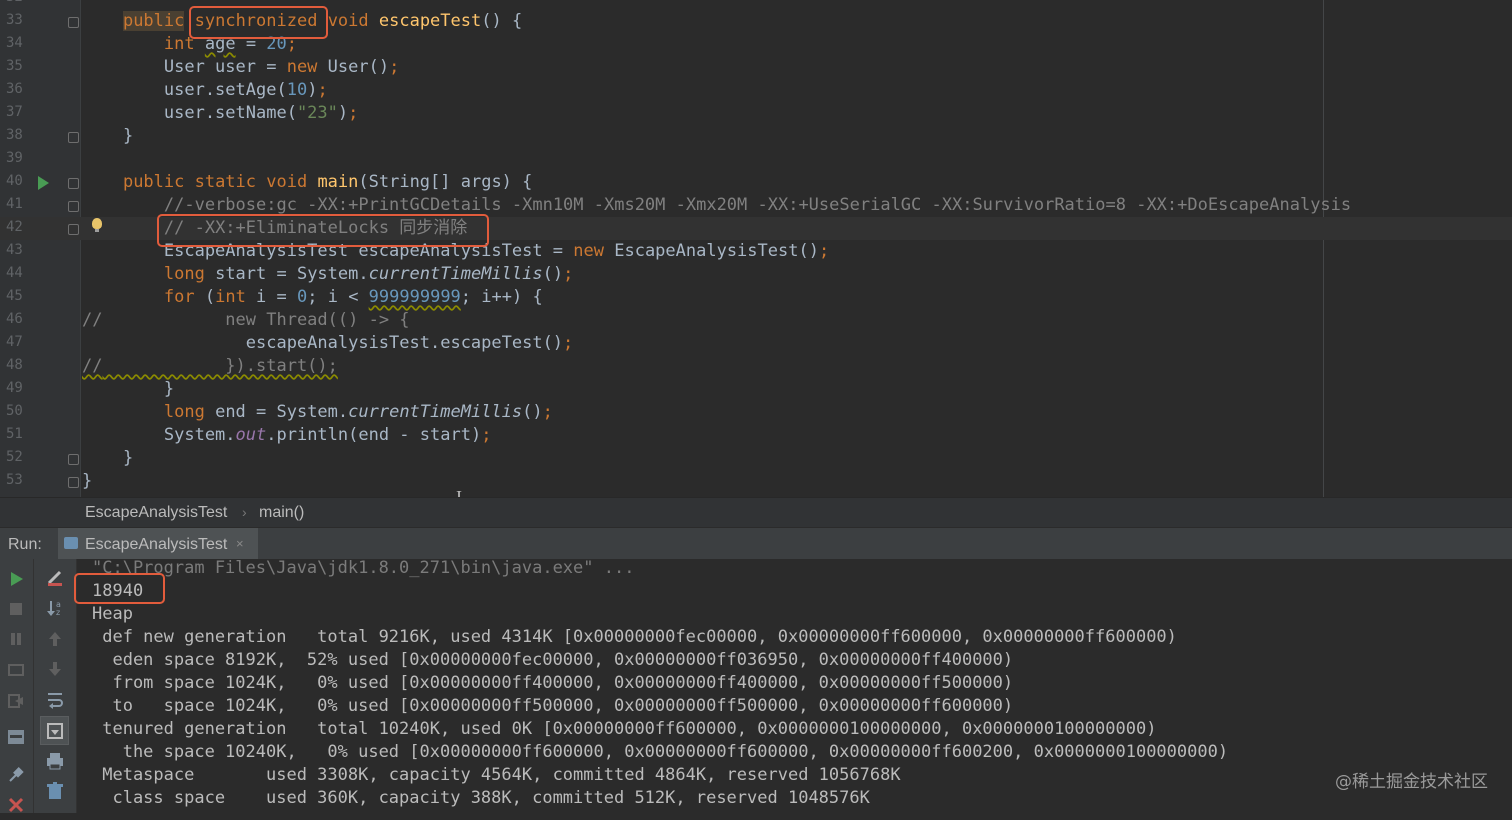  What do you see at coordinates (112, 614) in the screenshot?
I see `console-line: Heap` at bounding box center [112, 614].